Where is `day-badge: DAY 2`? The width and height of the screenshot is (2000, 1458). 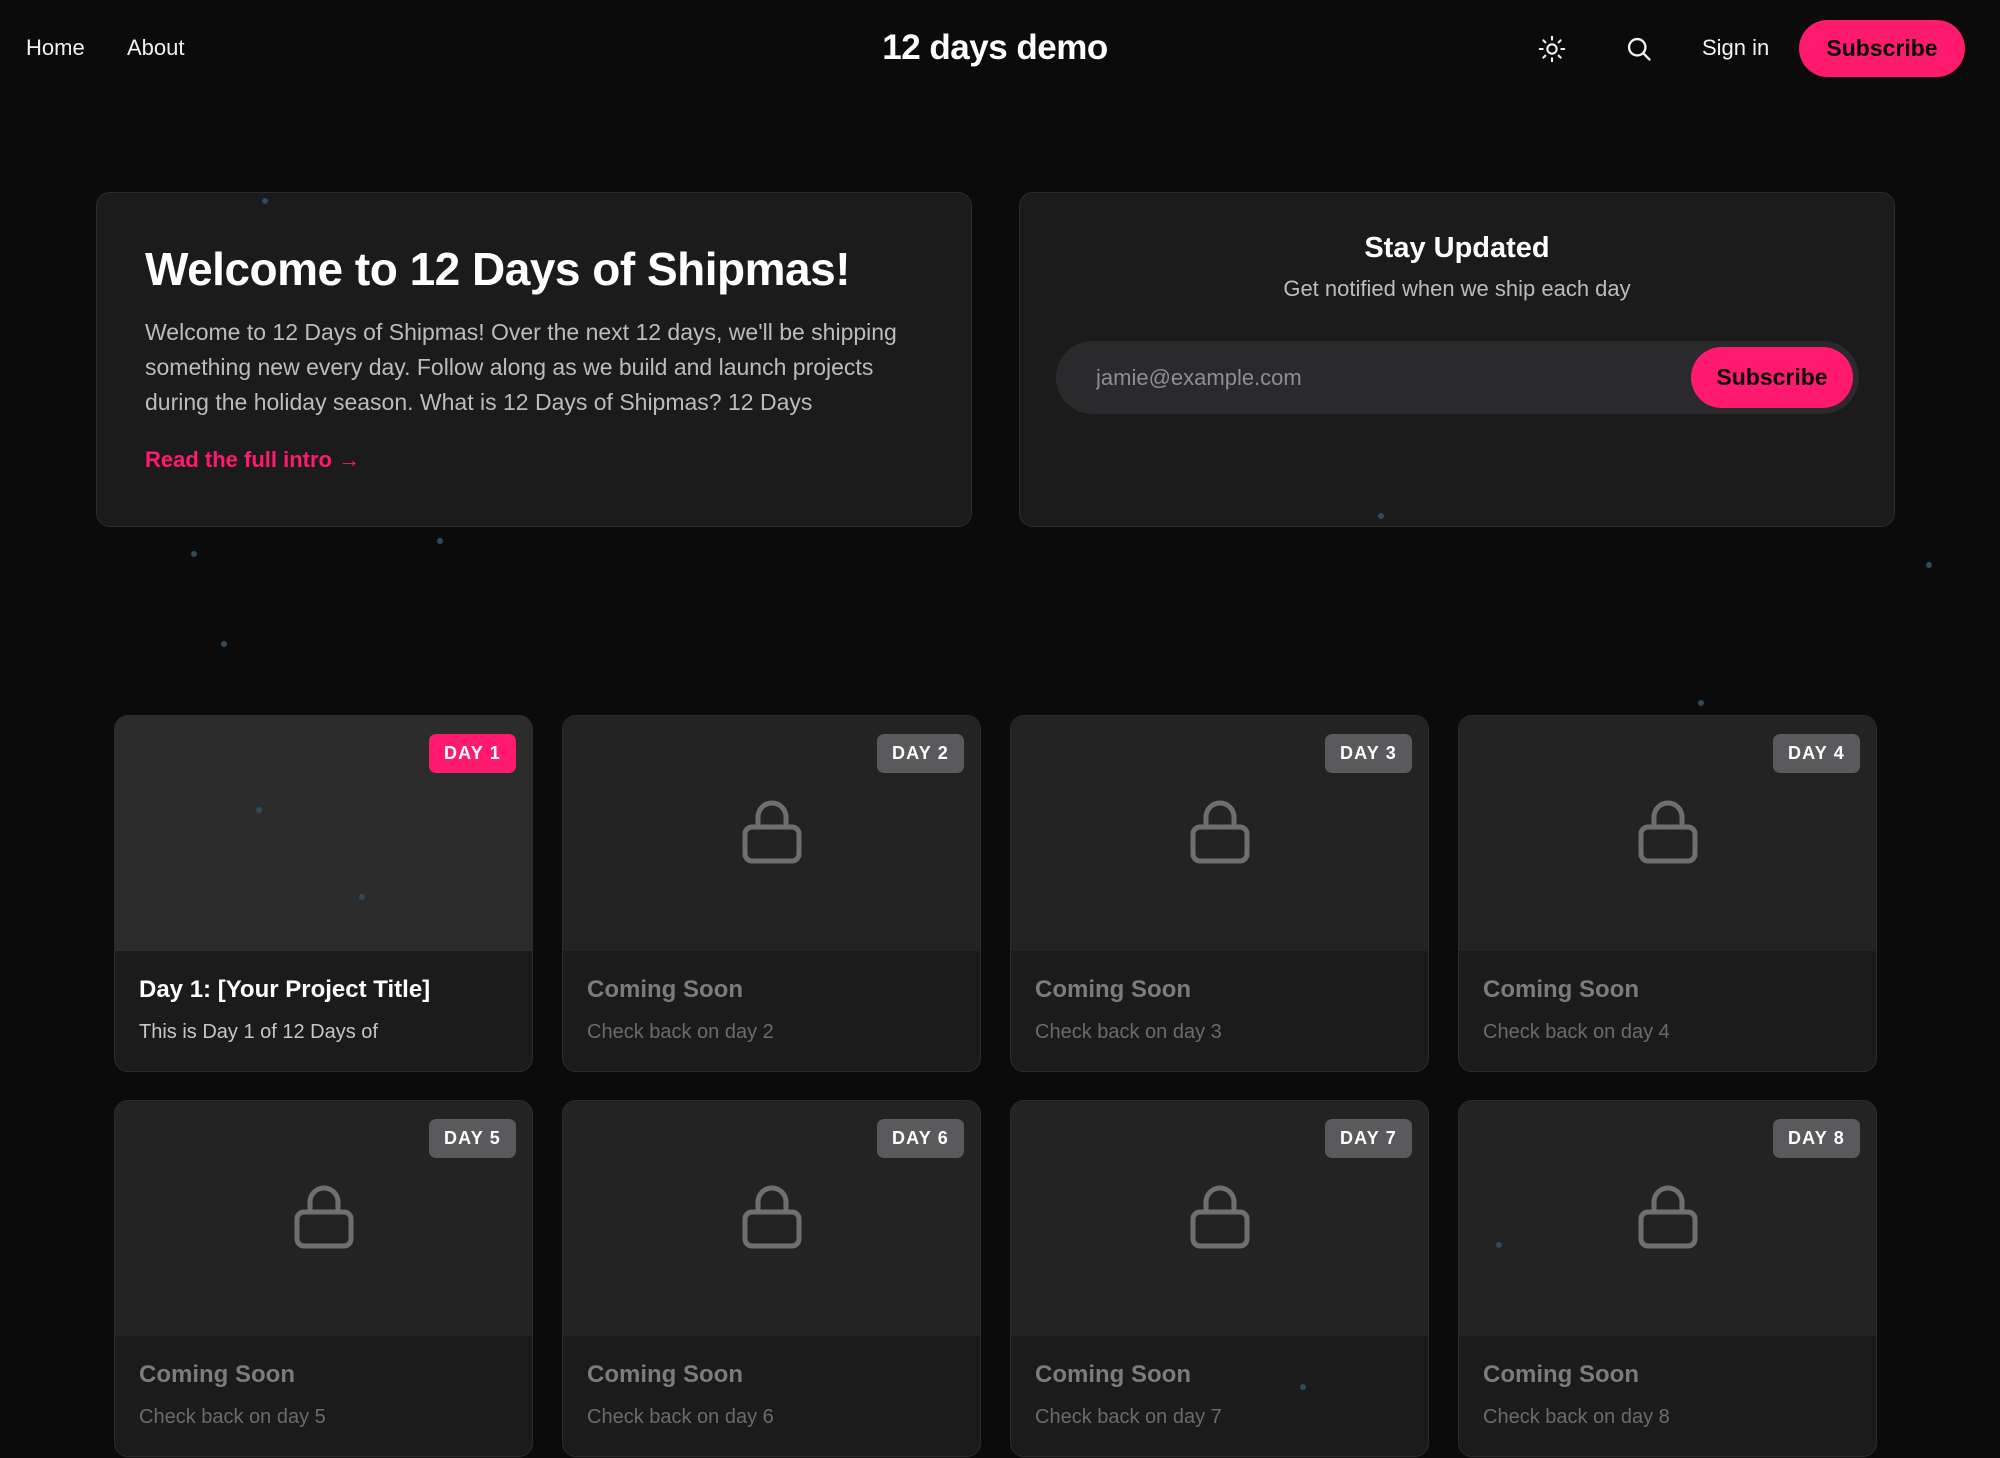
day-badge: DAY 2 is located at coordinates (920, 753).